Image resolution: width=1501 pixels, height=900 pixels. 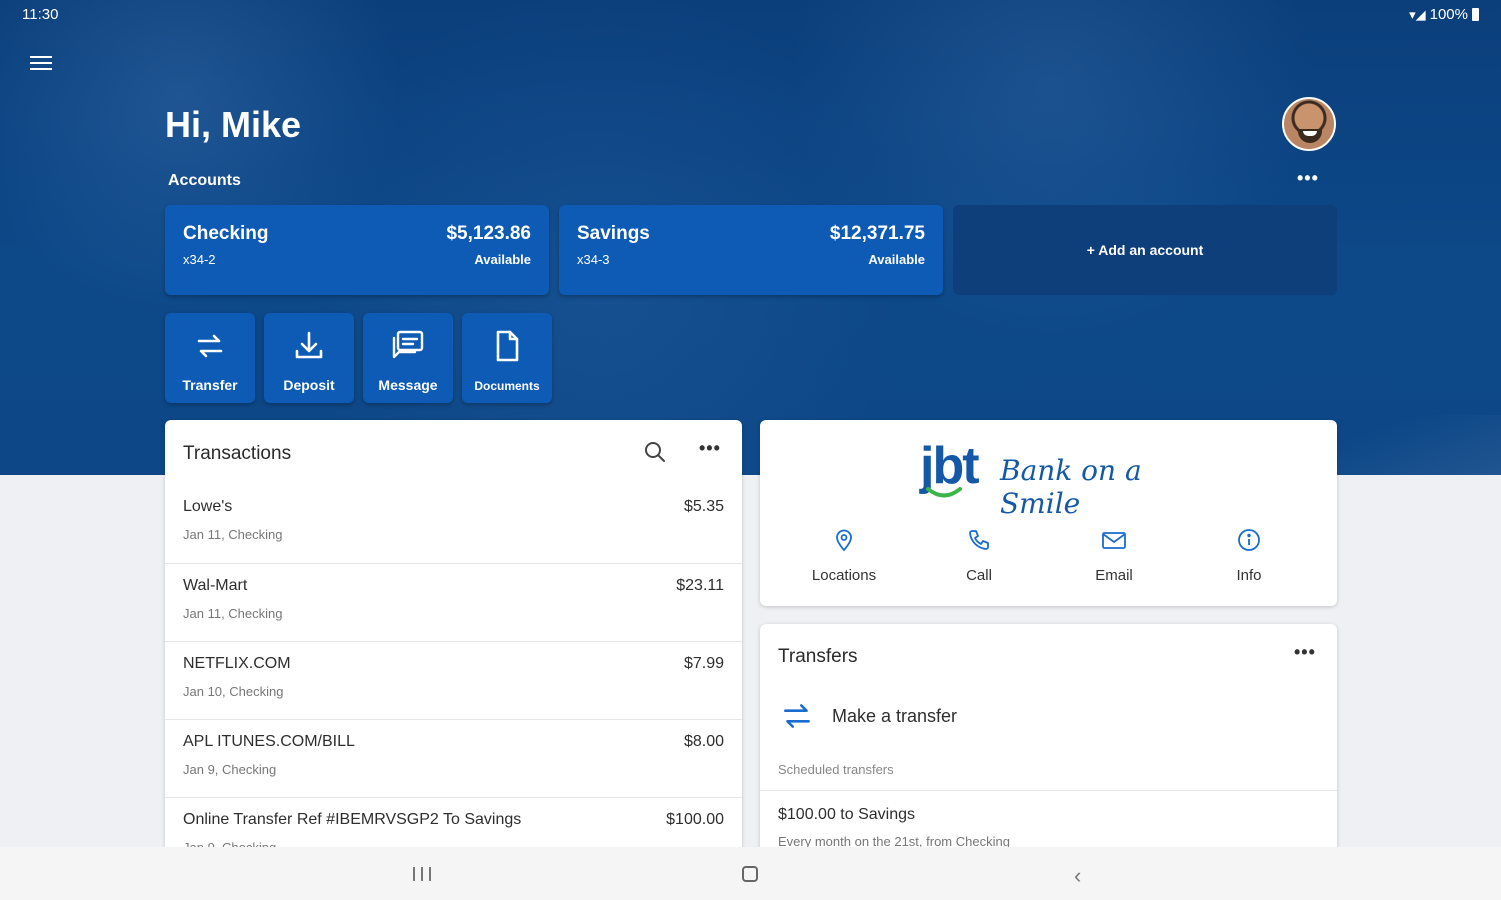 I want to click on call-button: Call, so click(x=979, y=556).